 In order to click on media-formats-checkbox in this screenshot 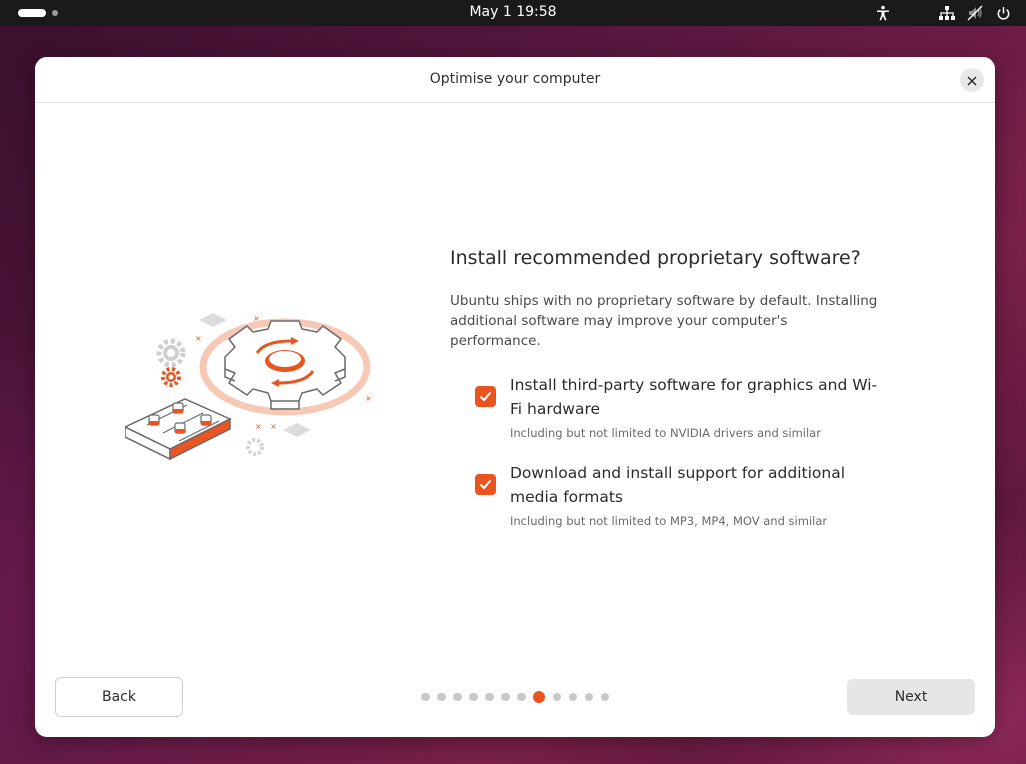, I will do `click(485, 484)`.